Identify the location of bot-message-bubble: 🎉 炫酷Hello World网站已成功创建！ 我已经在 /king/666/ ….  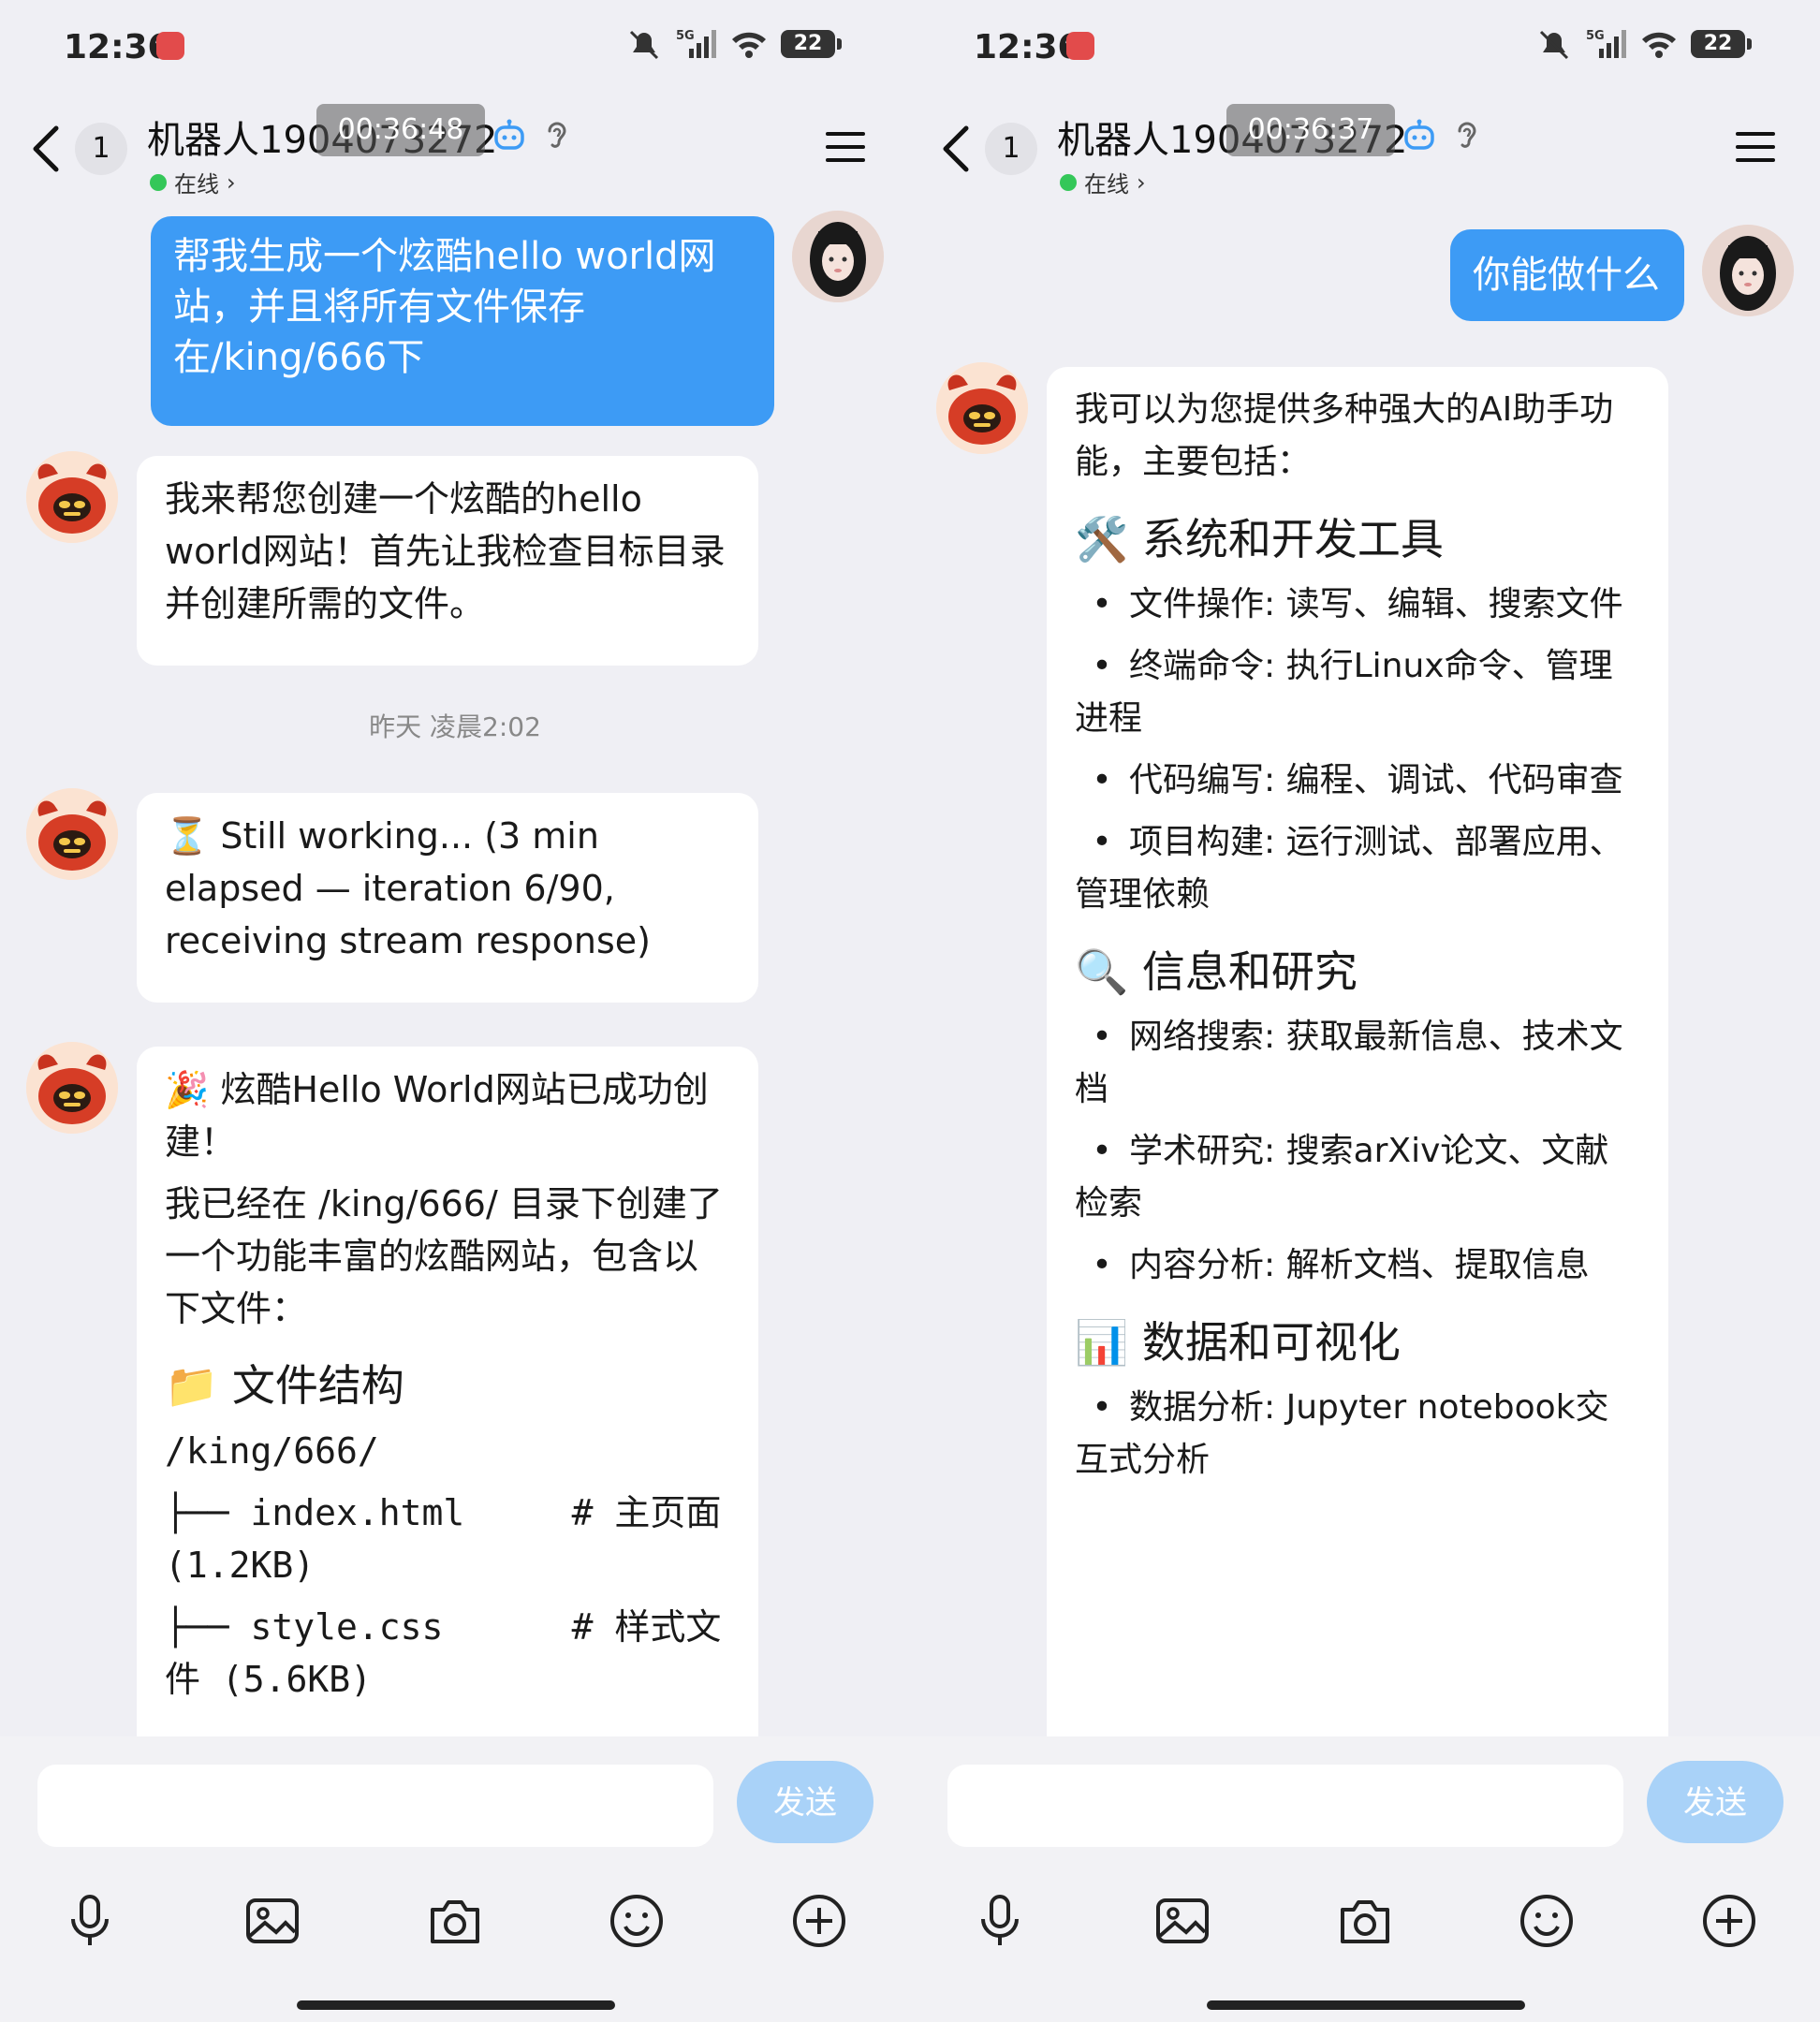
(447, 1392).